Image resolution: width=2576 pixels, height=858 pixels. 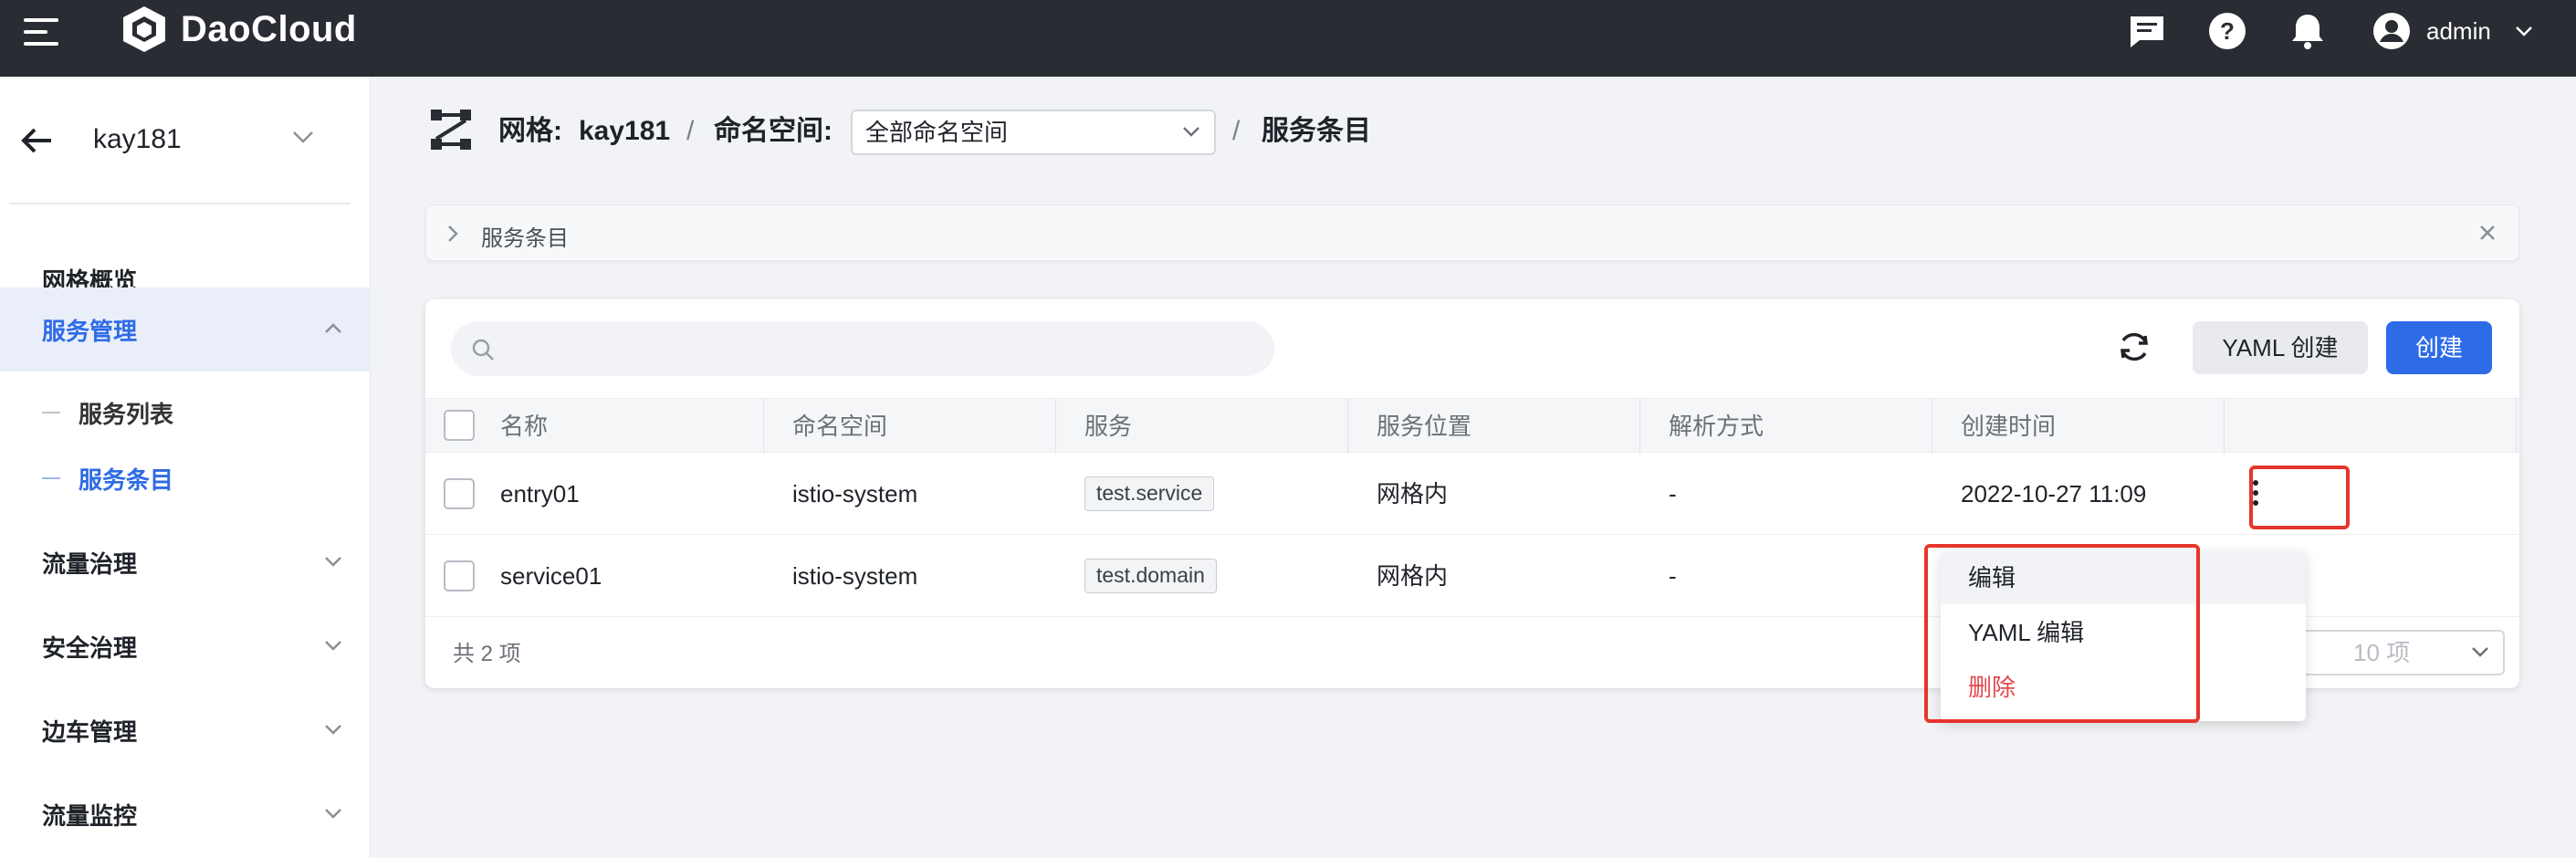 I want to click on breadcrumb-mesh-label: 网格:, so click(x=530, y=131).